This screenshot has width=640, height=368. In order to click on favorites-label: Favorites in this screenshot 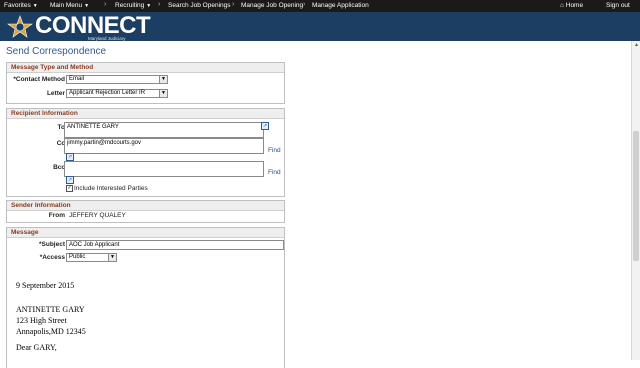, I will do `click(17, 5)`.